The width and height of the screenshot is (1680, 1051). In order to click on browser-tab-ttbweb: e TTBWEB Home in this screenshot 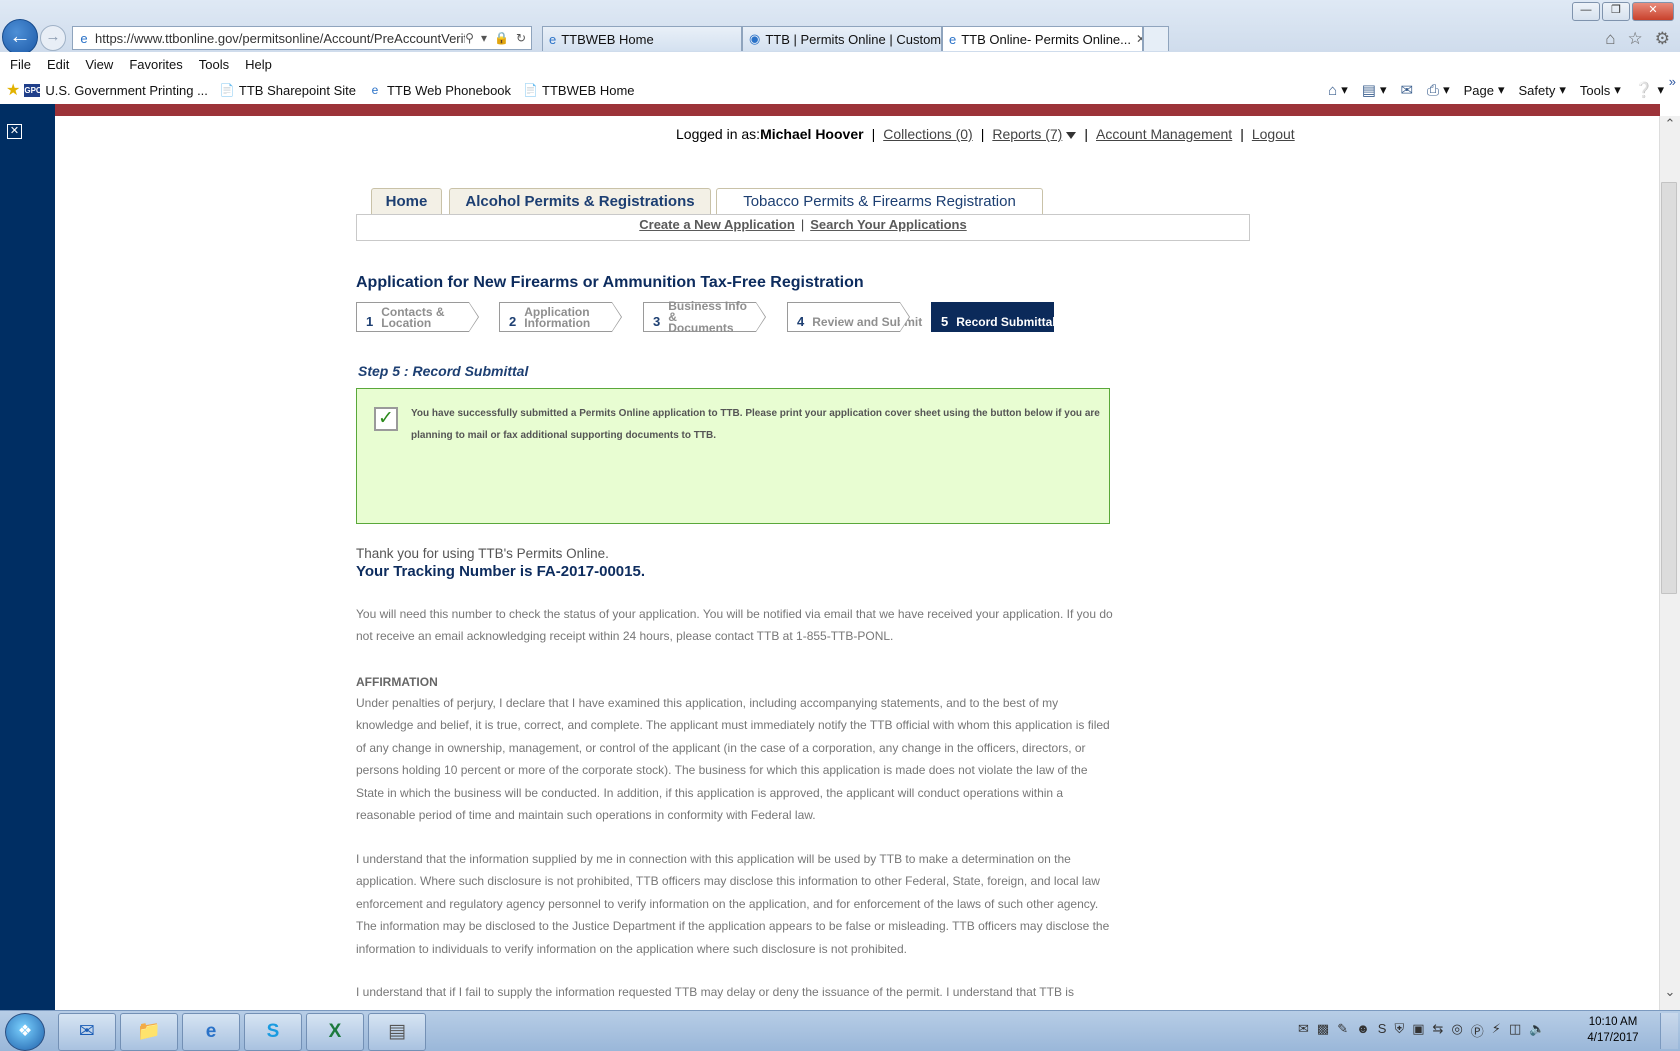, I will do `click(642, 38)`.